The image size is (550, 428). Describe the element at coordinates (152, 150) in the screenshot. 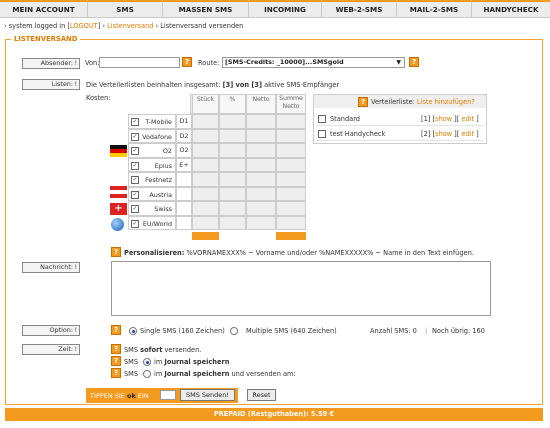

I see `network-name-cell: ✓ O2` at that location.